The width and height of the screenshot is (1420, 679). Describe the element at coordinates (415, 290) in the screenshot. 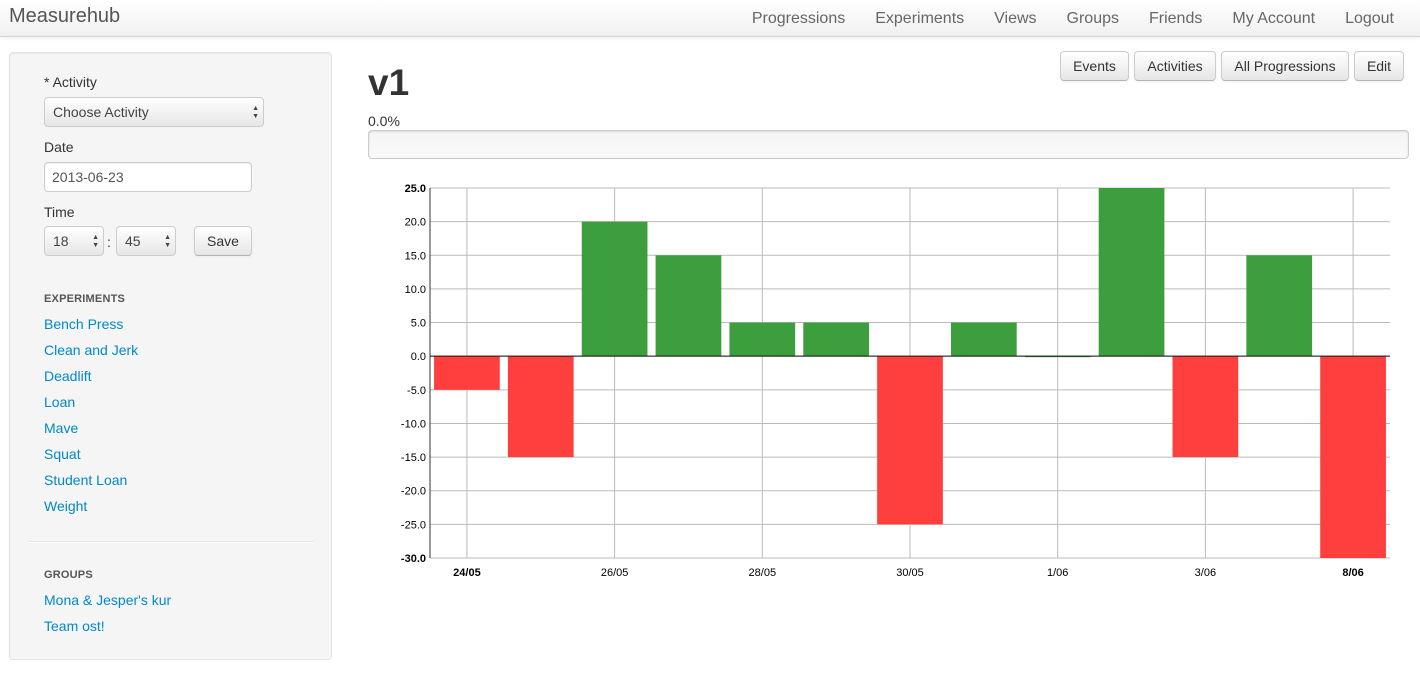

I see `y-tick-label: 10.0` at that location.